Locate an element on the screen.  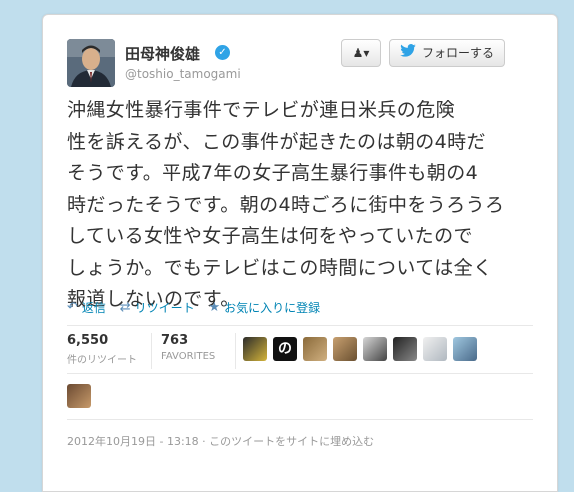
avatar-portrait is located at coordinates (91, 63).